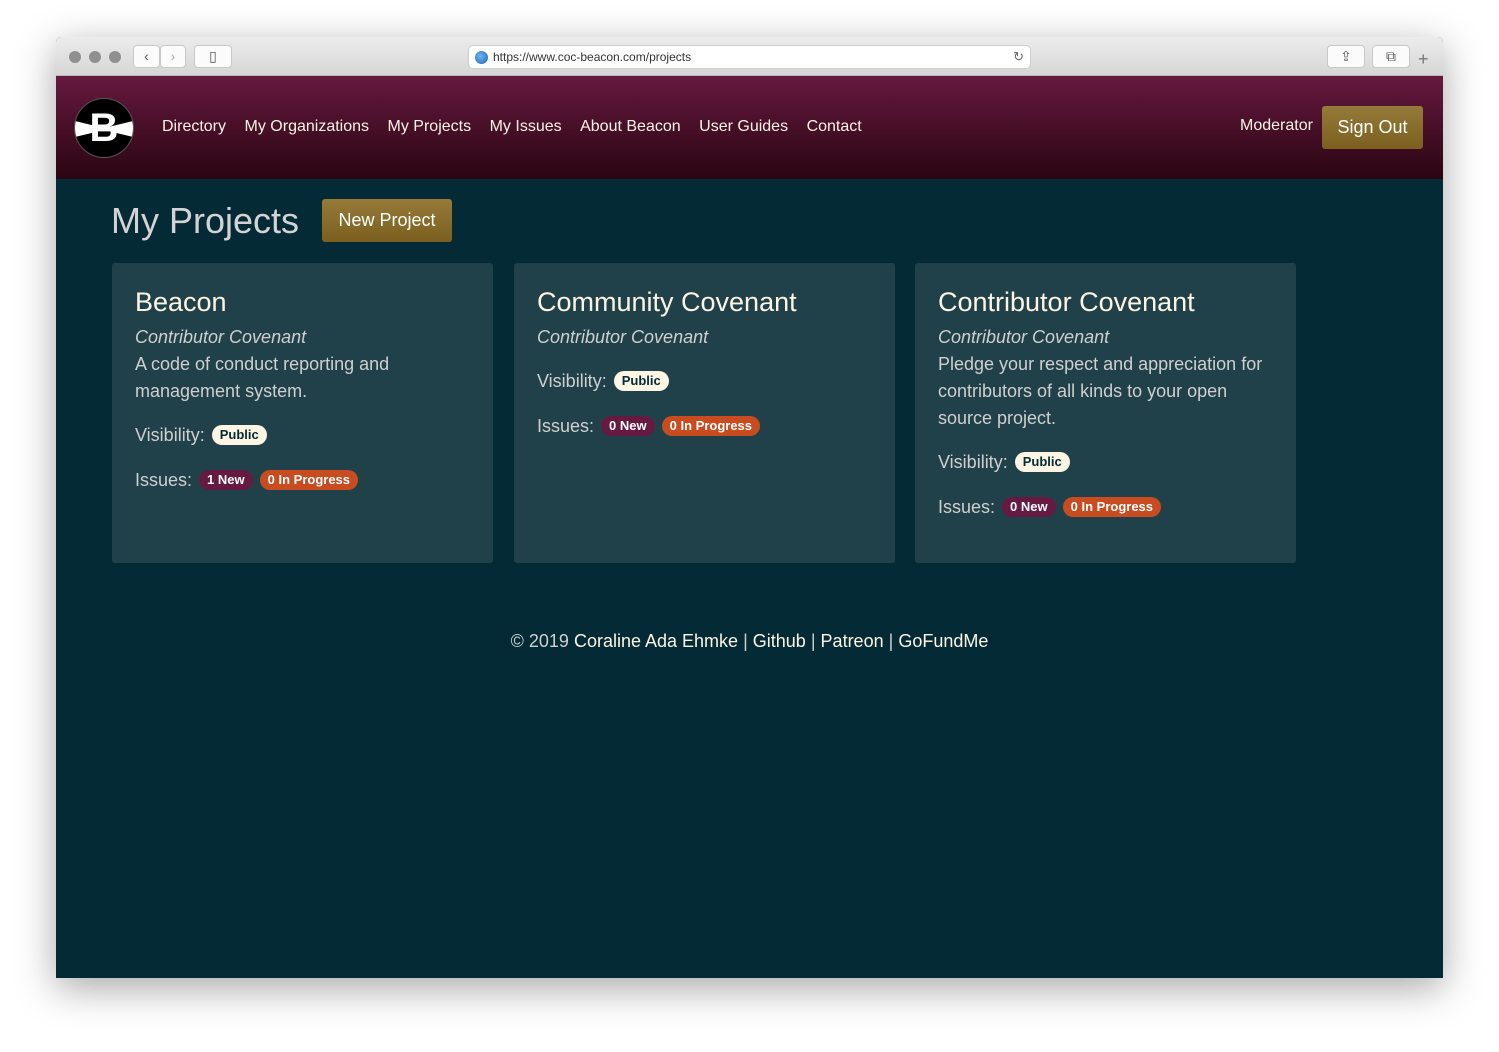 This screenshot has width=1499, height=1052. I want to click on project-name: Contributor Covenant, so click(1105, 302).